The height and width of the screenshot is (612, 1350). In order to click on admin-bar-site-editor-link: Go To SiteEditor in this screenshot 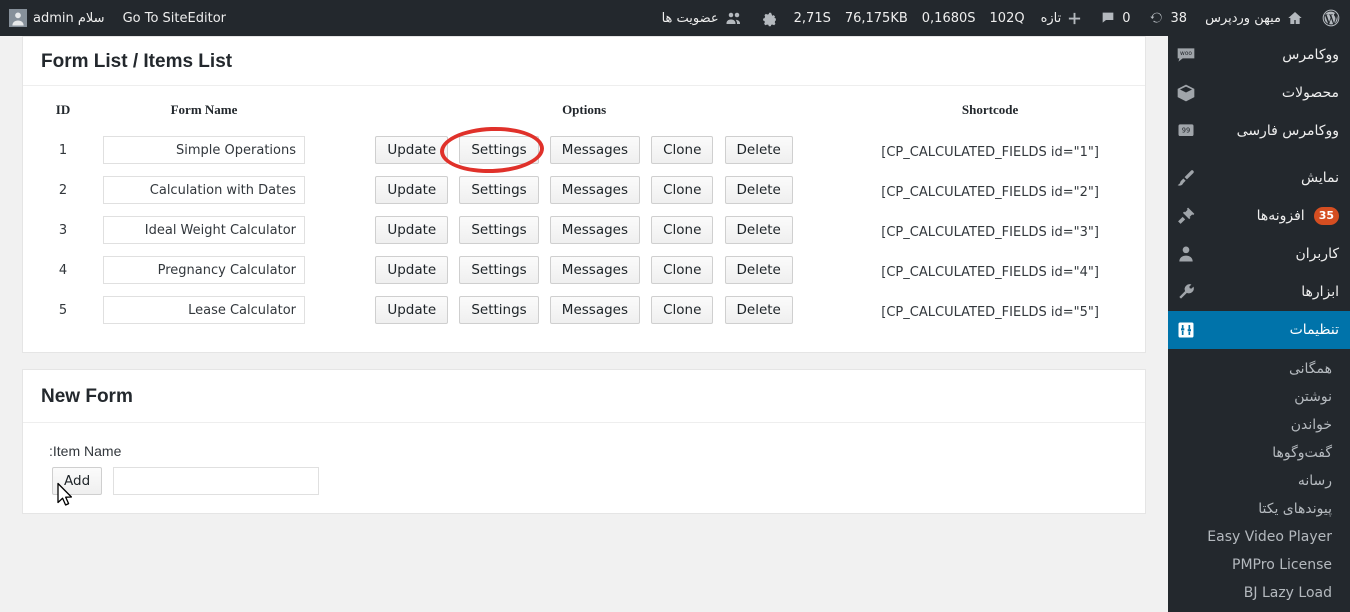, I will do `click(174, 18)`.